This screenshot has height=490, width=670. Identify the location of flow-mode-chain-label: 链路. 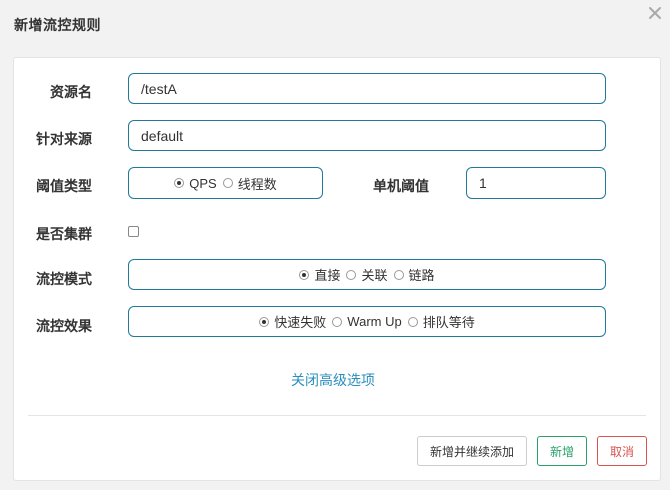
(421, 275).